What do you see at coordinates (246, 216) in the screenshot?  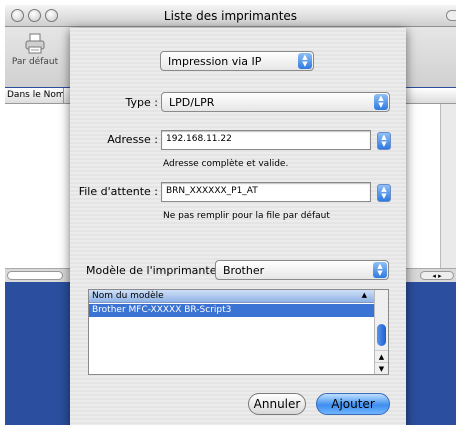 I see `queue-hint: Ne pas remplir pour la file par défaut` at bounding box center [246, 216].